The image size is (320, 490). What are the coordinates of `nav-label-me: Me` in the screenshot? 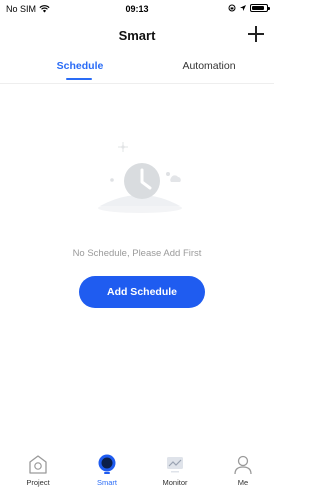 It's located at (243, 482).